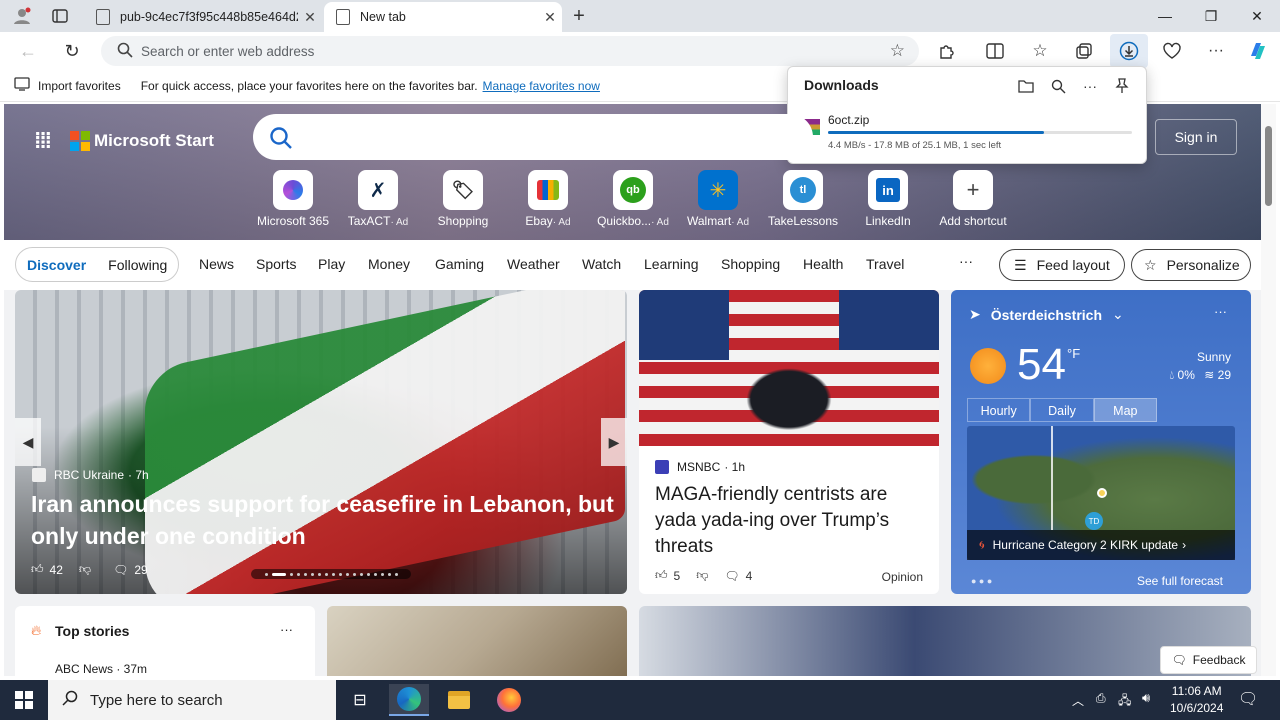  Describe the element at coordinates (1208, 660) in the screenshot. I see `feedback-button: 🗨︎ Feedback` at that location.